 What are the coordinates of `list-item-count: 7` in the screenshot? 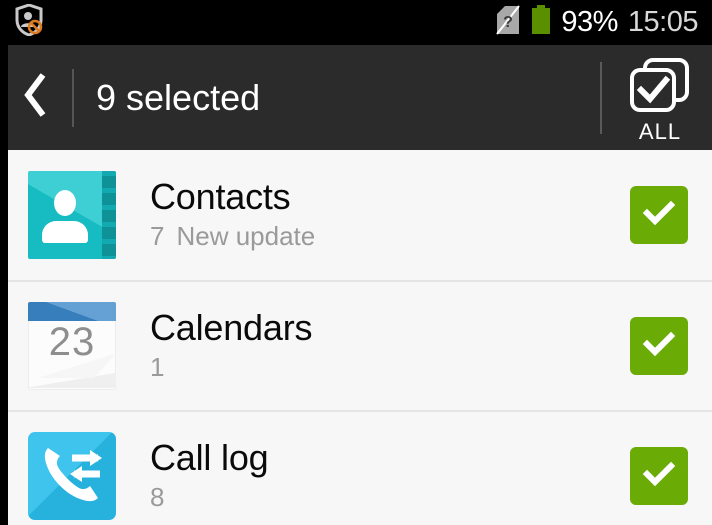 It's located at (157, 235).